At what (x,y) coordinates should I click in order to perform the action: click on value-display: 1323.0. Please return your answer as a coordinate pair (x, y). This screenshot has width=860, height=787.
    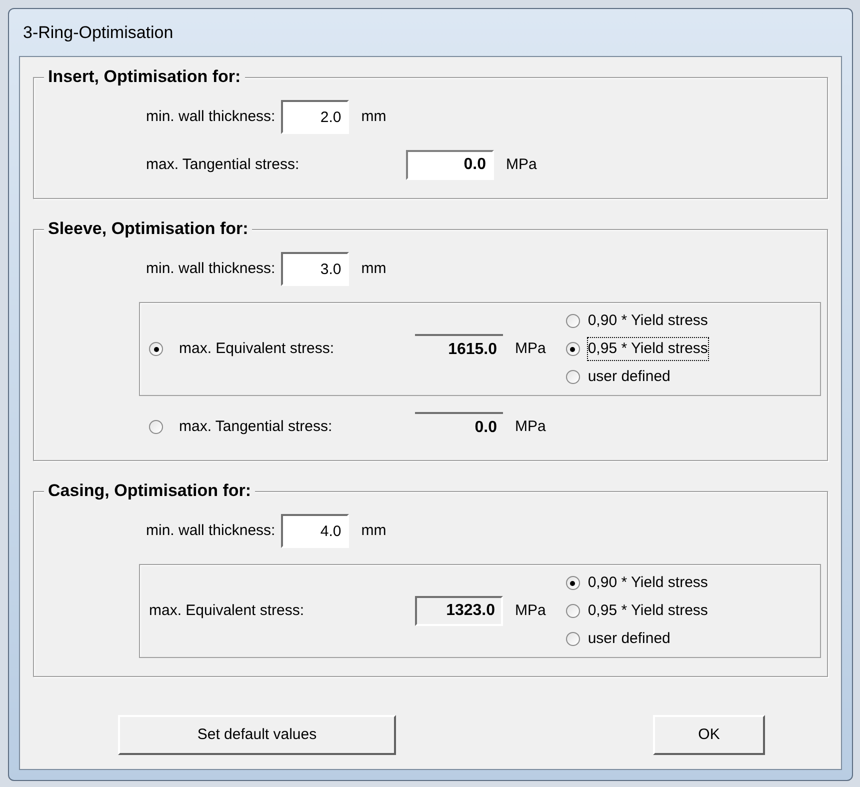
    Looking at the image, I should click on (459, 611).